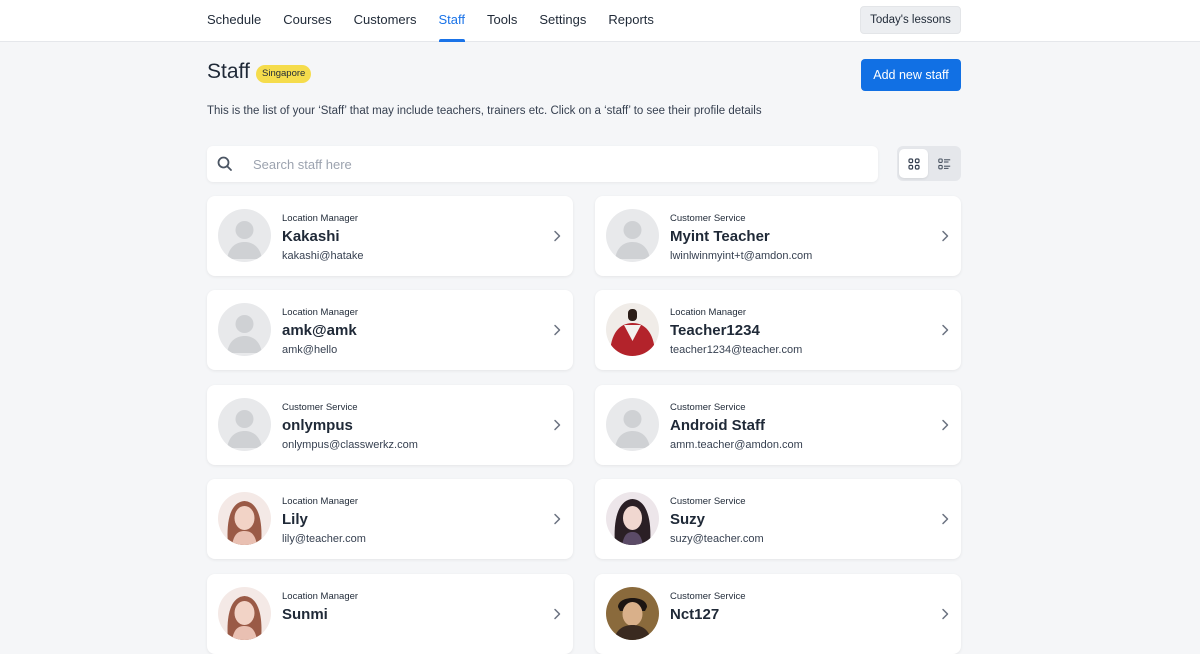 The height and width of the screenshot is (654, 1200). Describe the element at coordinates (307, 21) in the screenshot. I see `nav-courses: Courses` at that location.